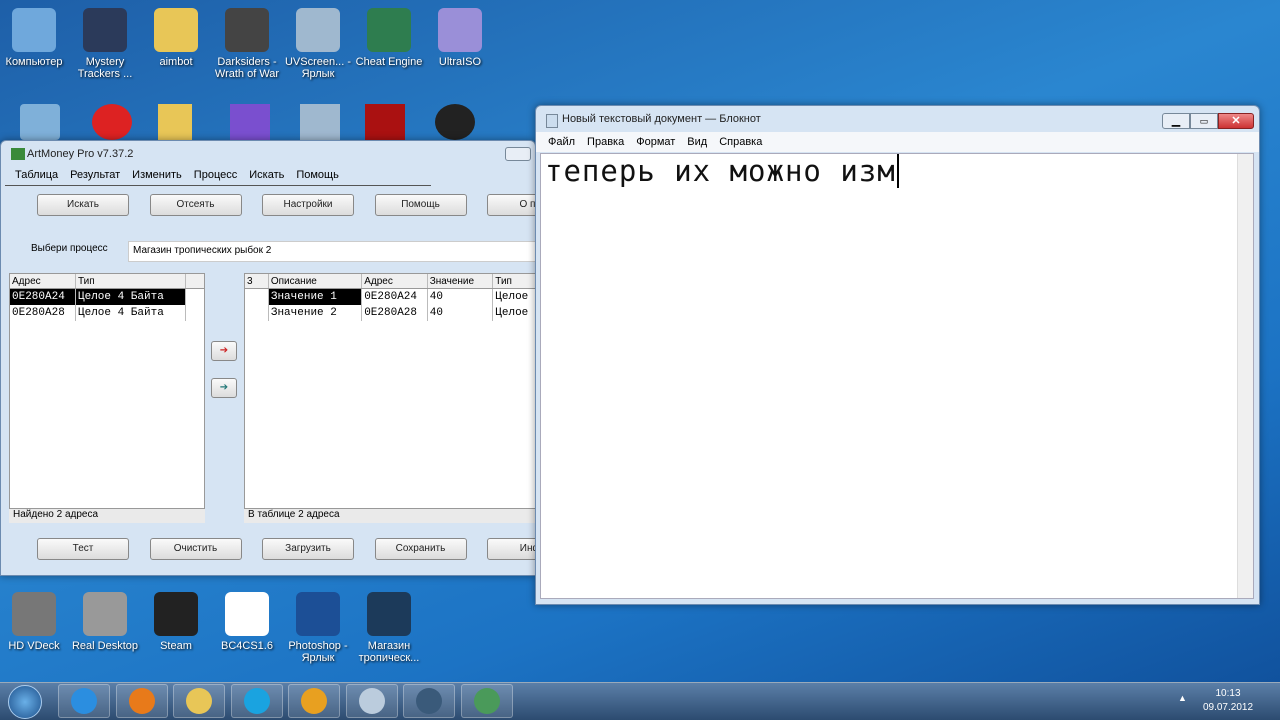 The width and height of the screenshot is (1280, 720). I want to click on toolbar-button: Помощь, so click(420, 205).